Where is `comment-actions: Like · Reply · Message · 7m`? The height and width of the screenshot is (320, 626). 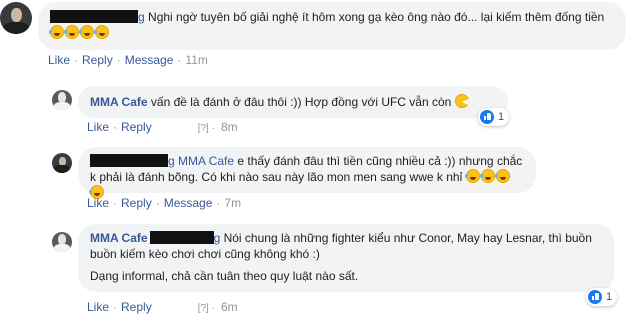 comment-actions: Like · Reply · Message · 7m is located at coordinates (164, 203).